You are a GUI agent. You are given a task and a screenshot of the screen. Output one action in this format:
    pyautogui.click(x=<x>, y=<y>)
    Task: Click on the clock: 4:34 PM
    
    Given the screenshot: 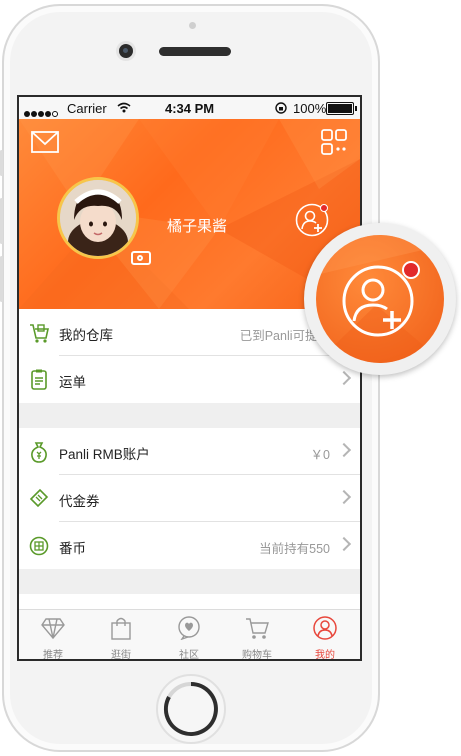 What is the action you would take?
    pyautogui.click(x=190, y=108)
    